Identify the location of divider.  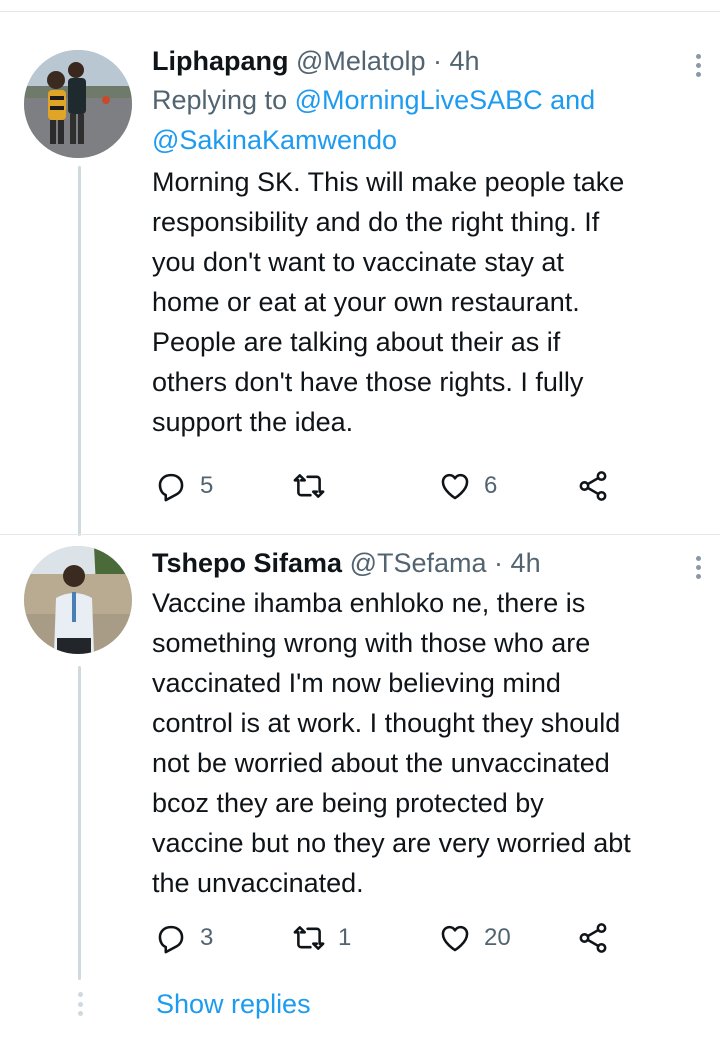
(360, 534).